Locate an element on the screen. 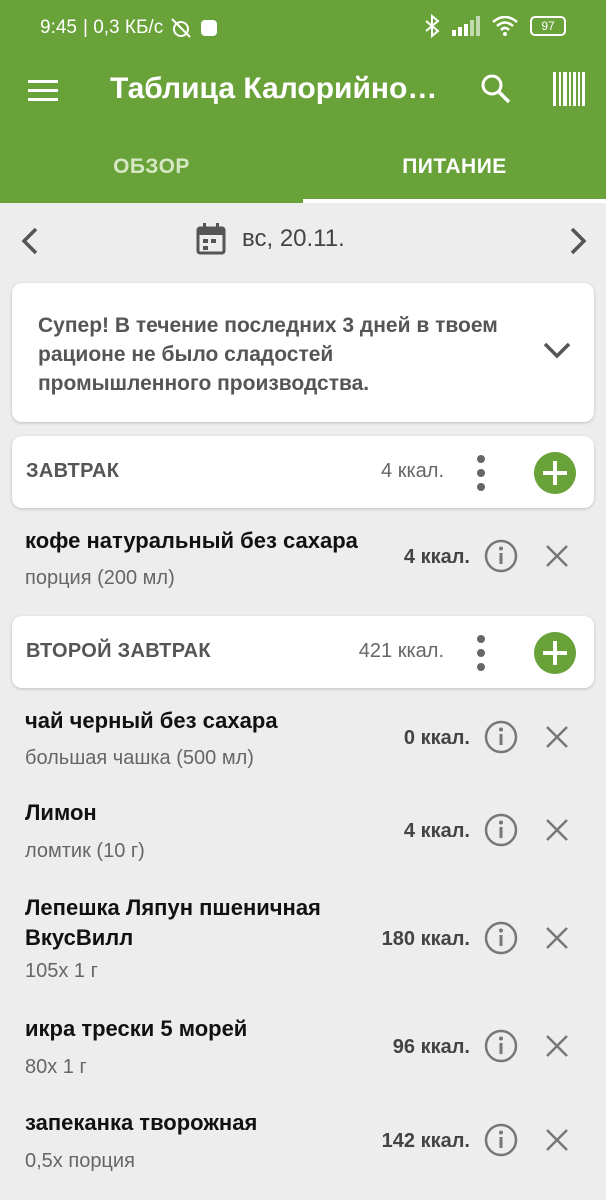  tab-bar: ОБЗОР ПИТАНИЕ is located at coordinates (303, 168).